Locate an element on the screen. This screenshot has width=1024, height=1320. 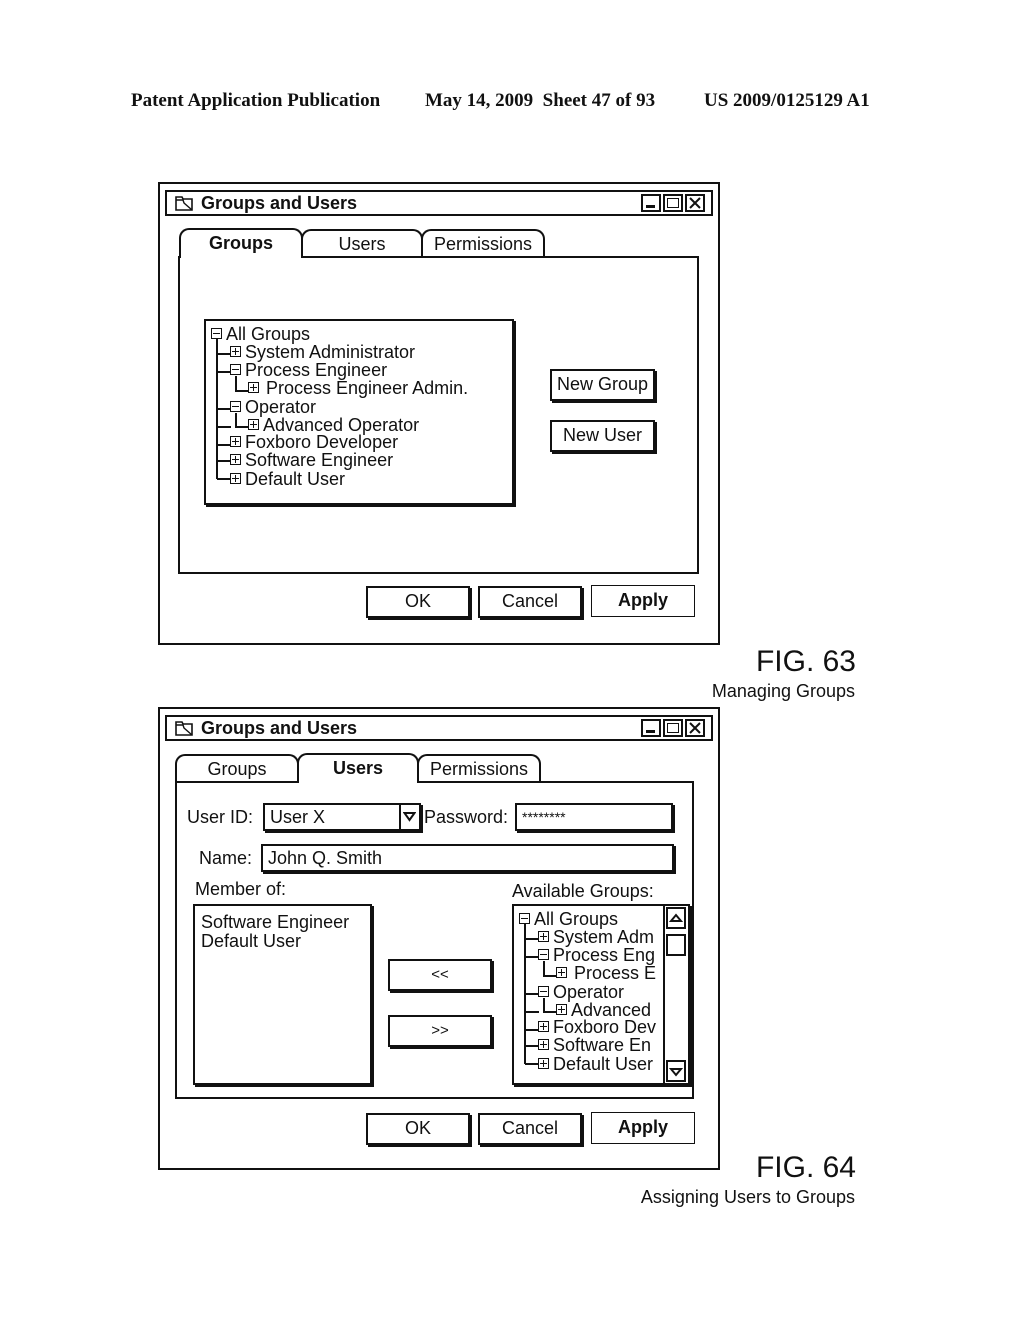
new-group-button: New Group is located at coordinates (602, 385).